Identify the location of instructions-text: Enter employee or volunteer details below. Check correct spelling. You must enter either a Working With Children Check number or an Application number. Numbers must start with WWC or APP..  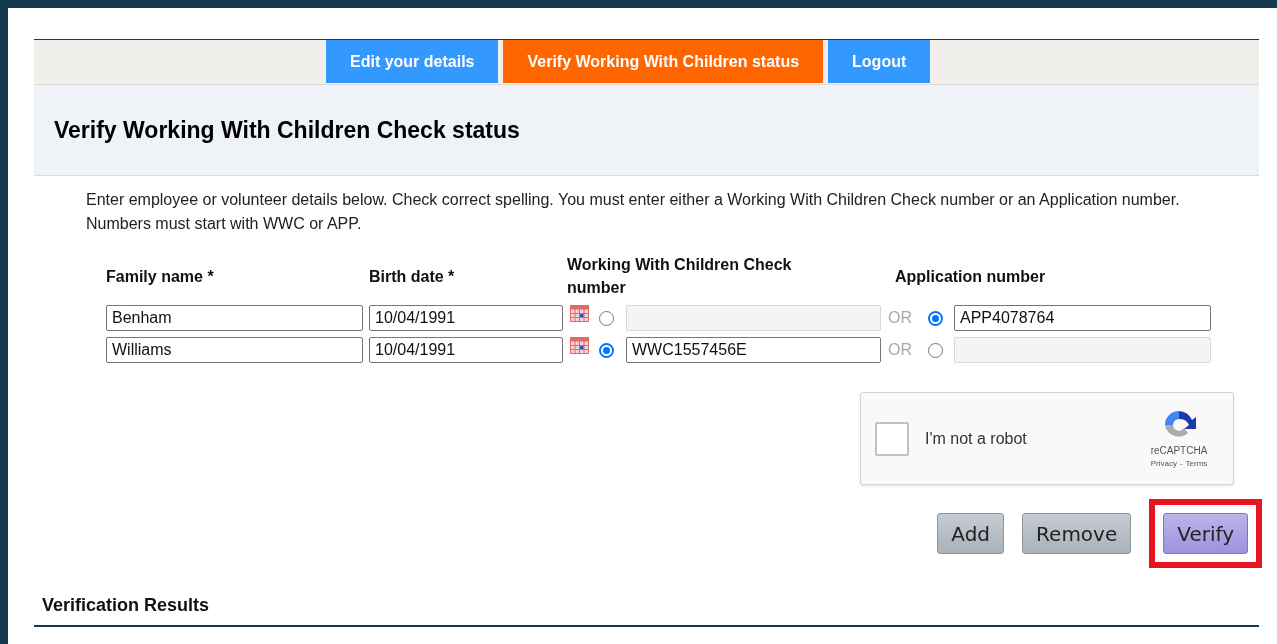
(633, 212).